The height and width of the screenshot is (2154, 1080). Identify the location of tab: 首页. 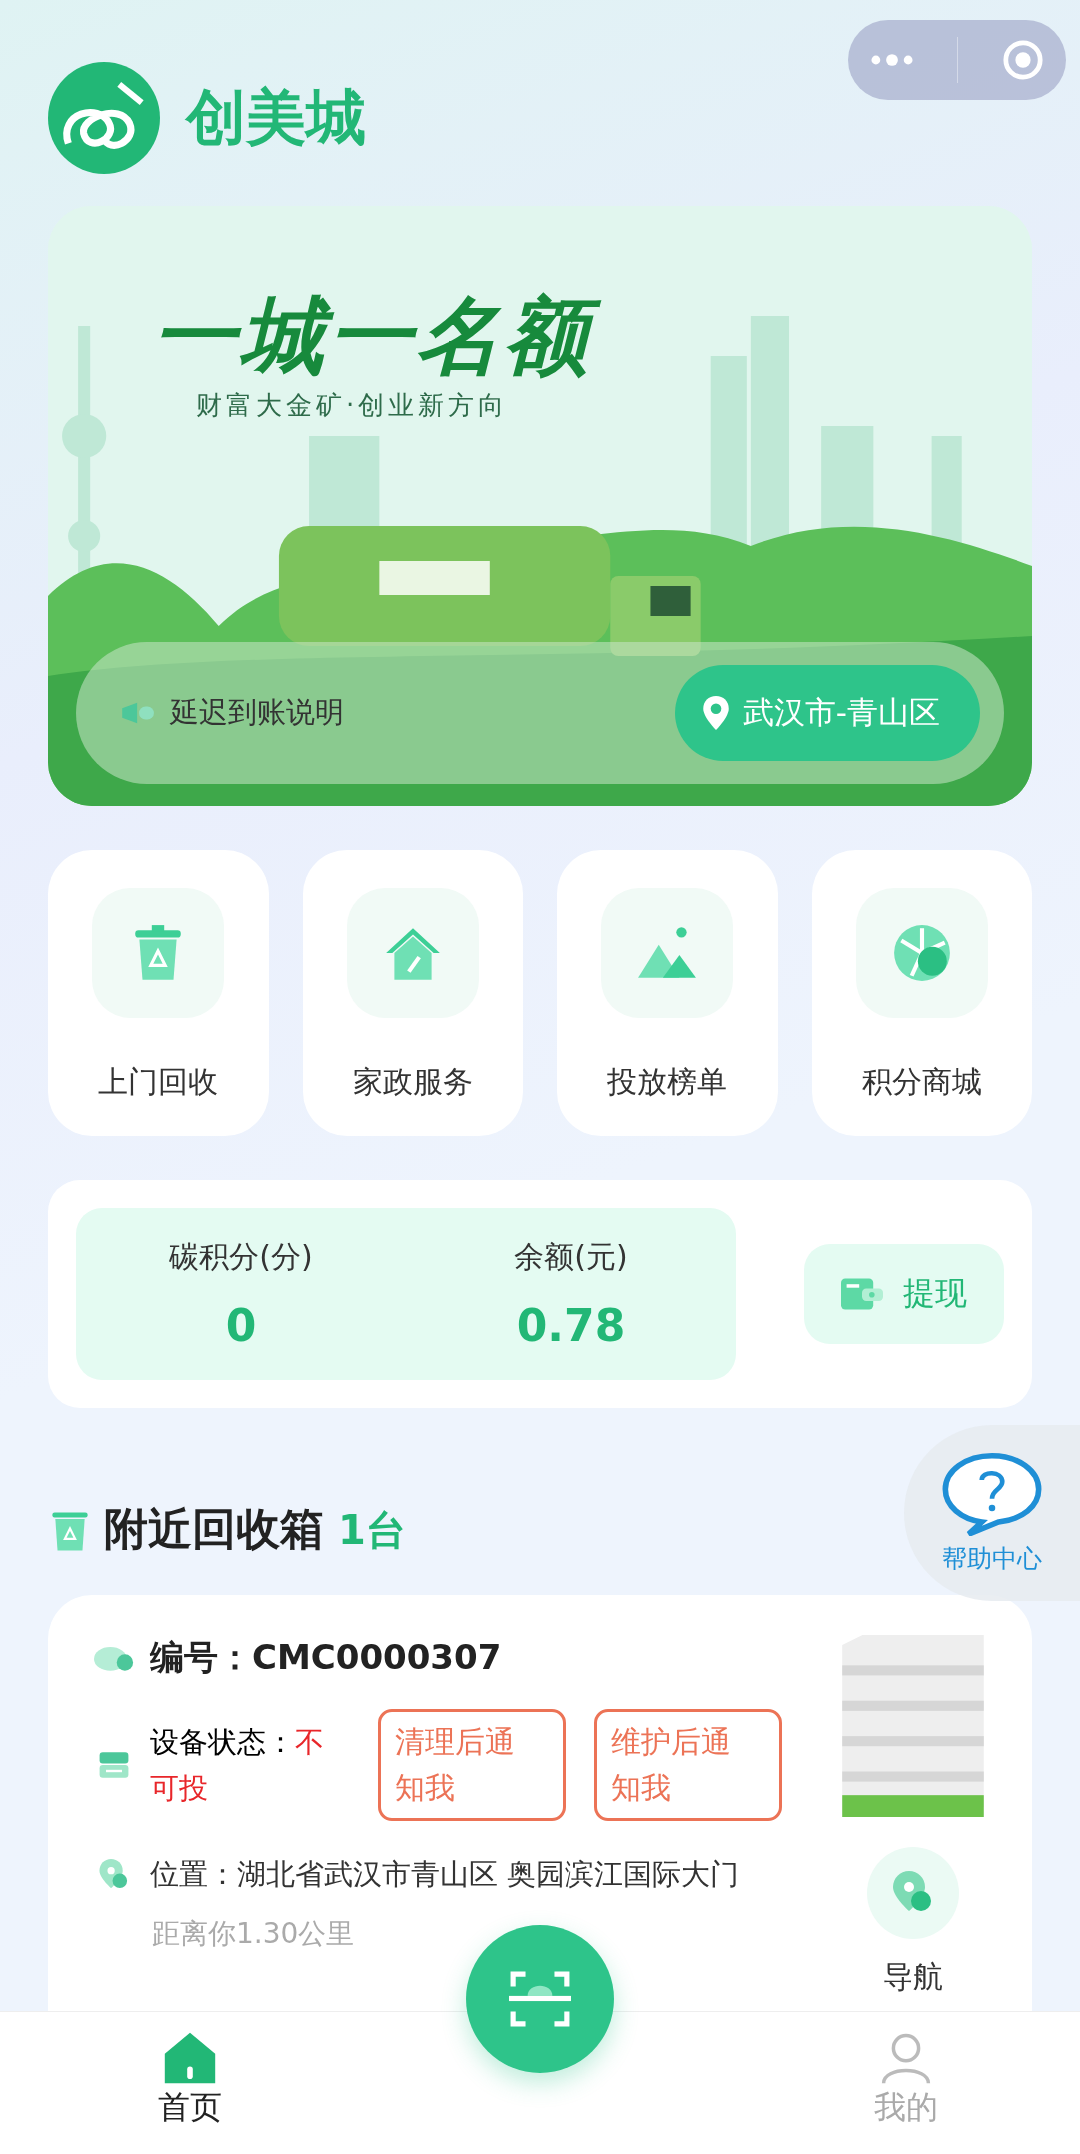
(190, 2083).